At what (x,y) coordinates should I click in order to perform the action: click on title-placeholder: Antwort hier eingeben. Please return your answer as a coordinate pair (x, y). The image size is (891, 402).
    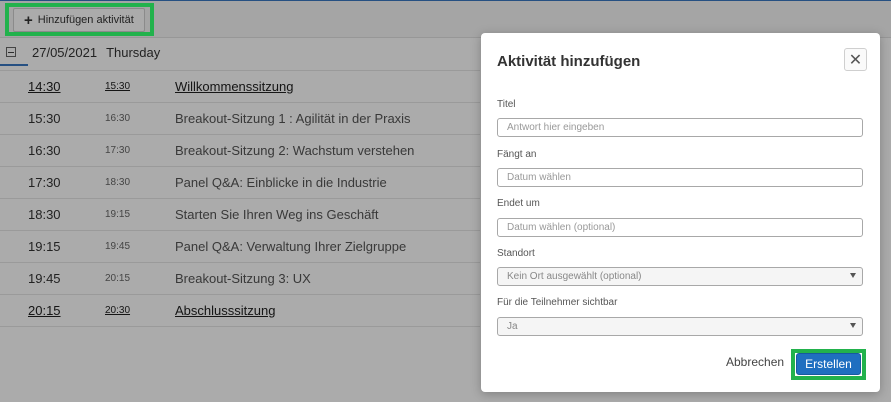
    Looking at the image, I should click on (556, 127).